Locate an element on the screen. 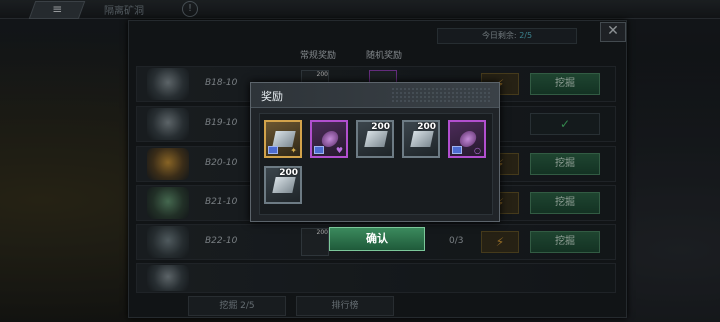  heart-core-icon: ♥ is located at coordinates (329, 139).